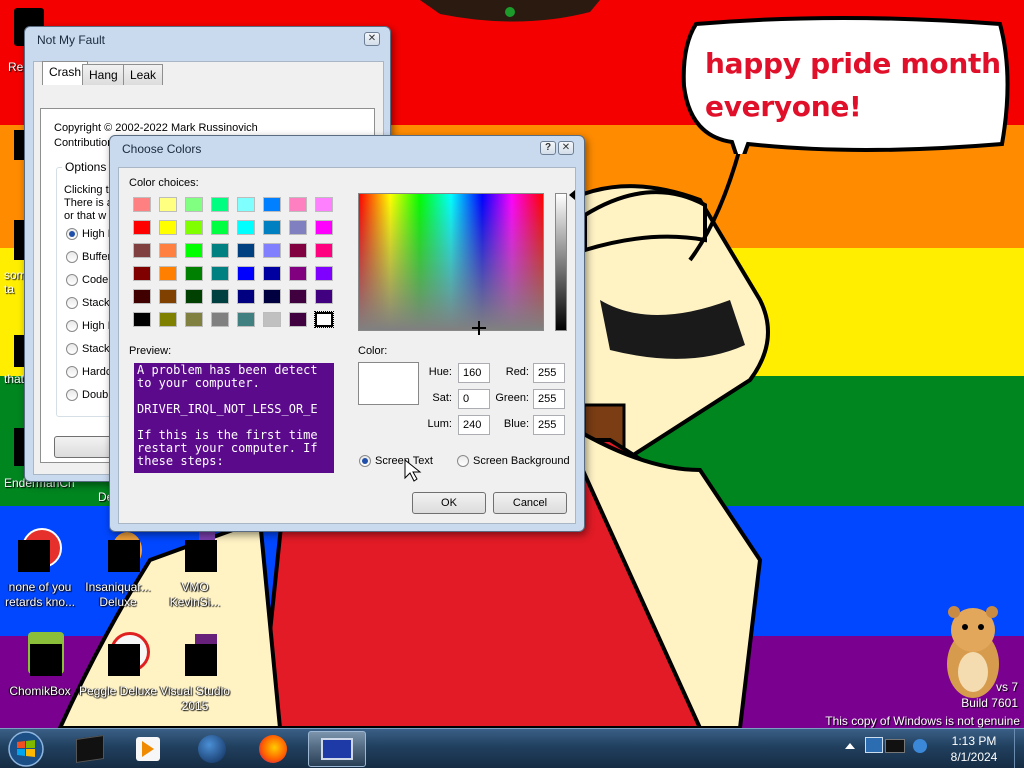  What do you see at coordinates (850, 746) in the screenshot?
I see `show-hidden-icons-icon` at bounding box center [850, 746].